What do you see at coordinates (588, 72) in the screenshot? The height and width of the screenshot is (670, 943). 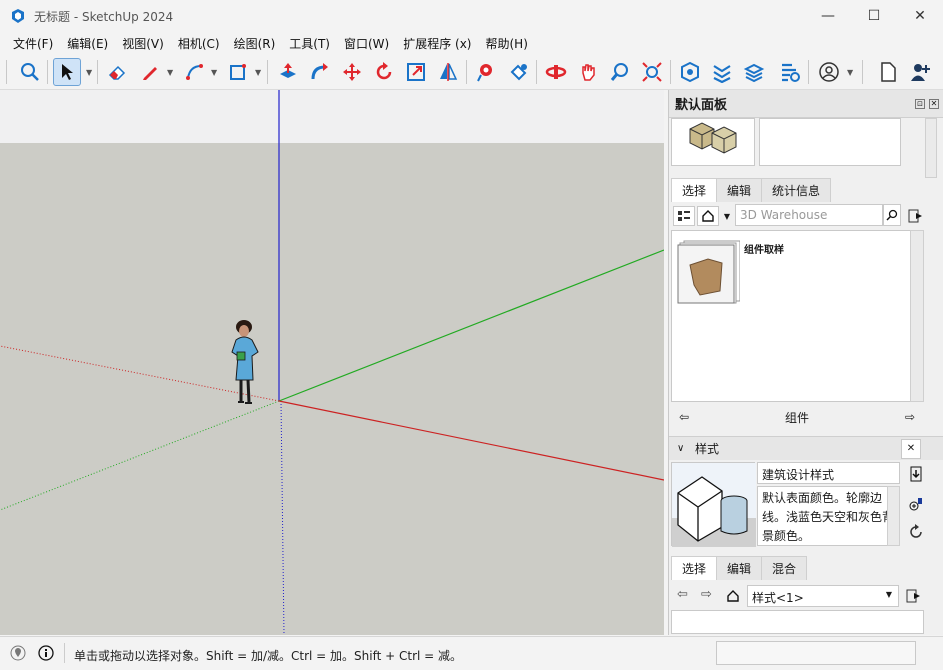 I see `pan-icon` at bounding box center [588, 72].